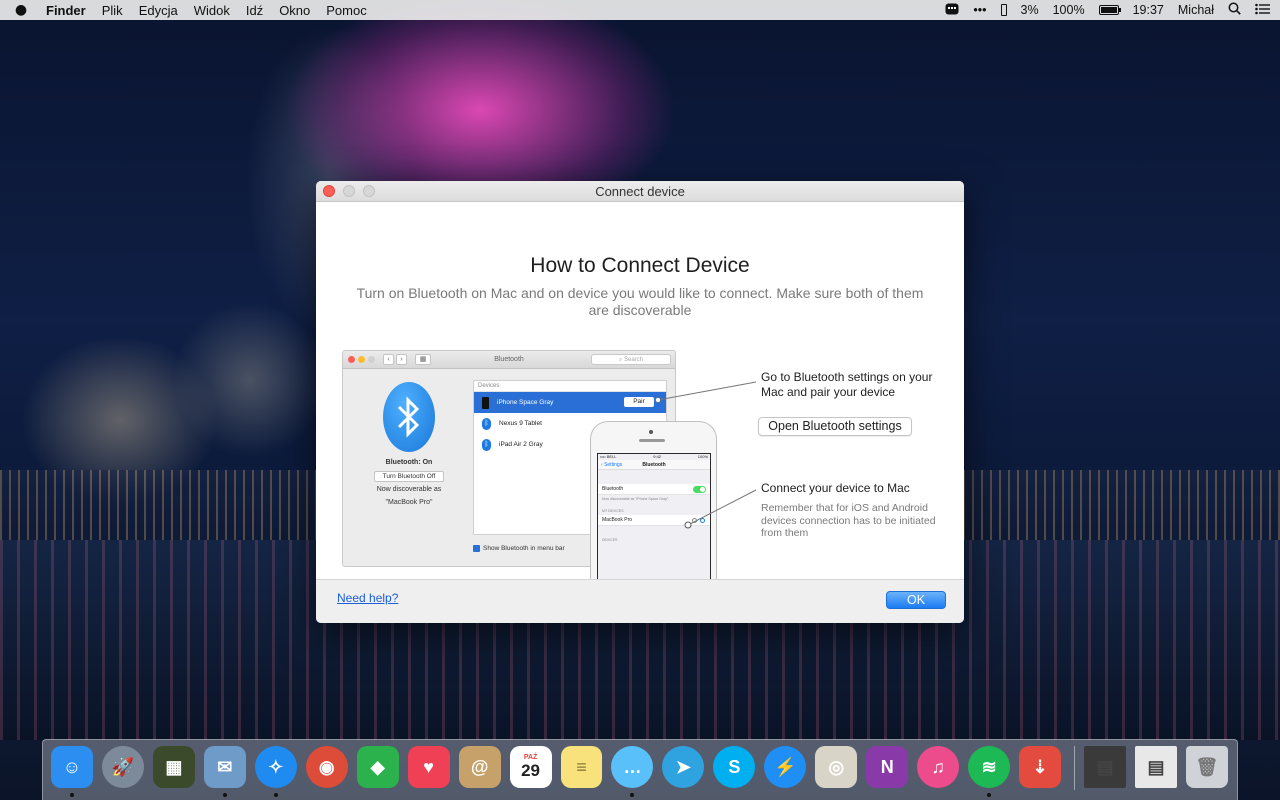 Image resolution: width=1280 pixels, height=800 pixels. What do you see at coordinates (835, 426) in the screenshot?
I see `open-bluetooth-settings-button: Open Bluetooth settings` at bounding box center [835, 426].